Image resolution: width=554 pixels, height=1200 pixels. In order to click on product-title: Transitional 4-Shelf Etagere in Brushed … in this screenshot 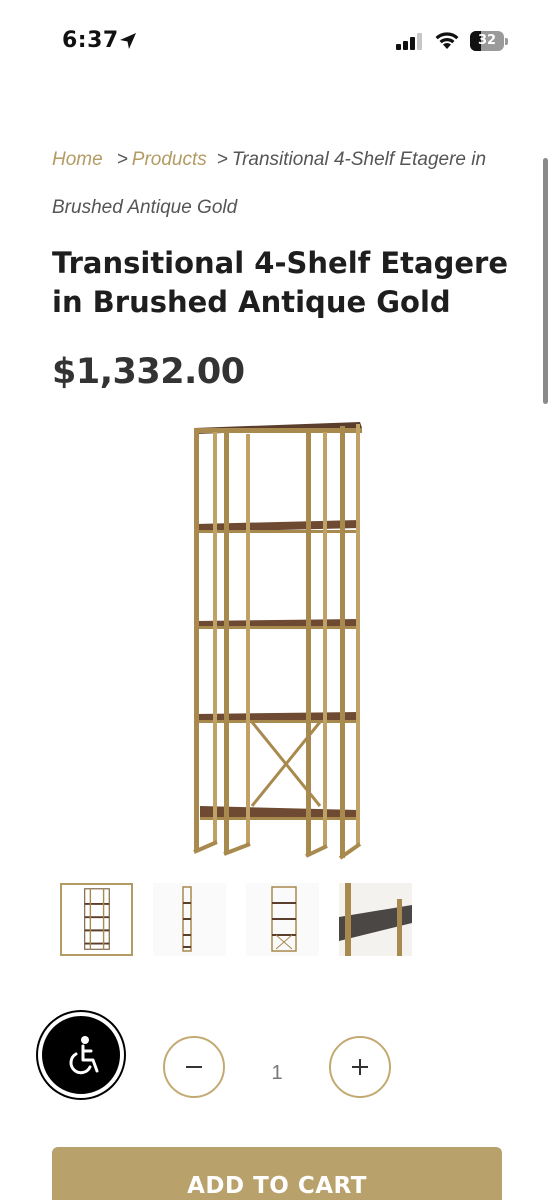, I will do `click(280, 282)`.